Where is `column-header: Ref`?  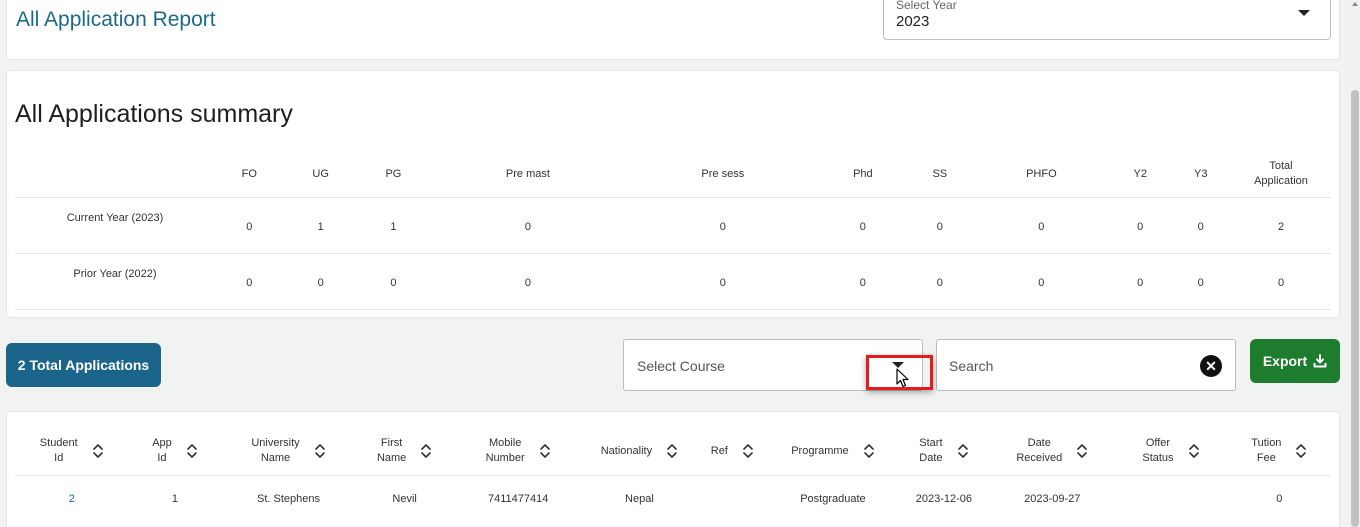 column-header: Ref is located at coordinates (732, 451).